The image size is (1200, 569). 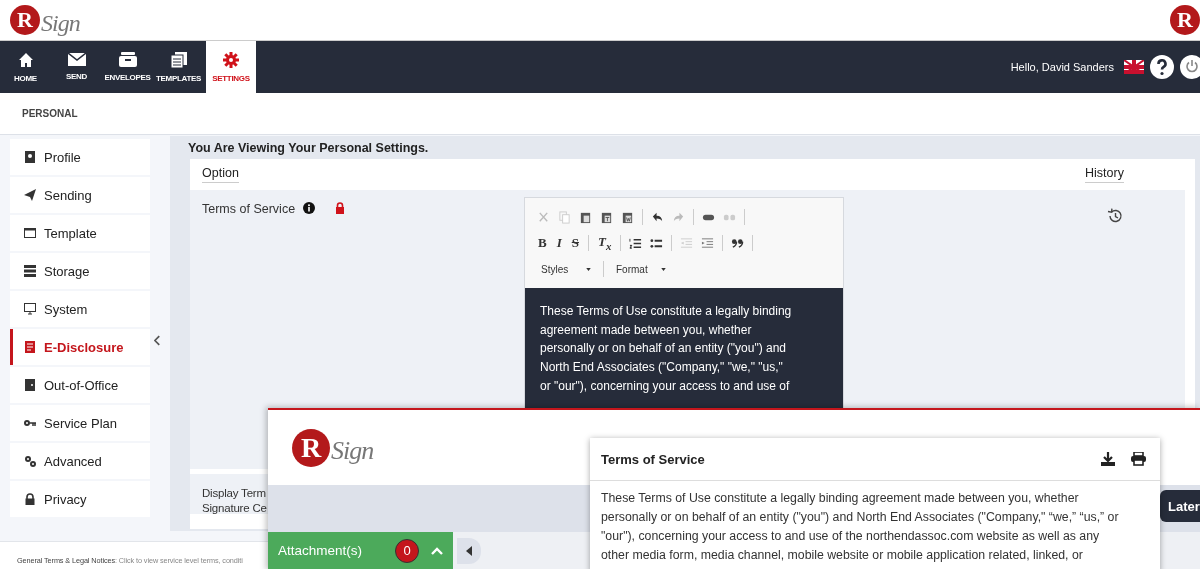 What do you see at coordinates (30, 347) in the screenshot?
I see `document-icon` at bounding box center [30, 347].